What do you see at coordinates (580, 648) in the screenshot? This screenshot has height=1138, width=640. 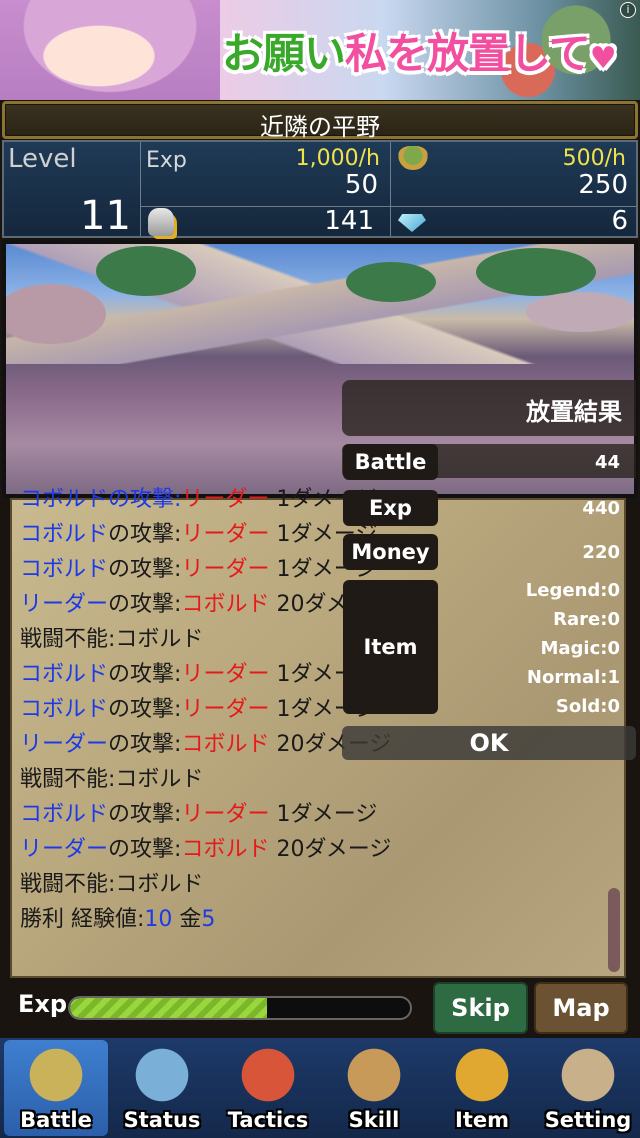 I see `item-magic: Magic:0` at bounding box center [580, 648].